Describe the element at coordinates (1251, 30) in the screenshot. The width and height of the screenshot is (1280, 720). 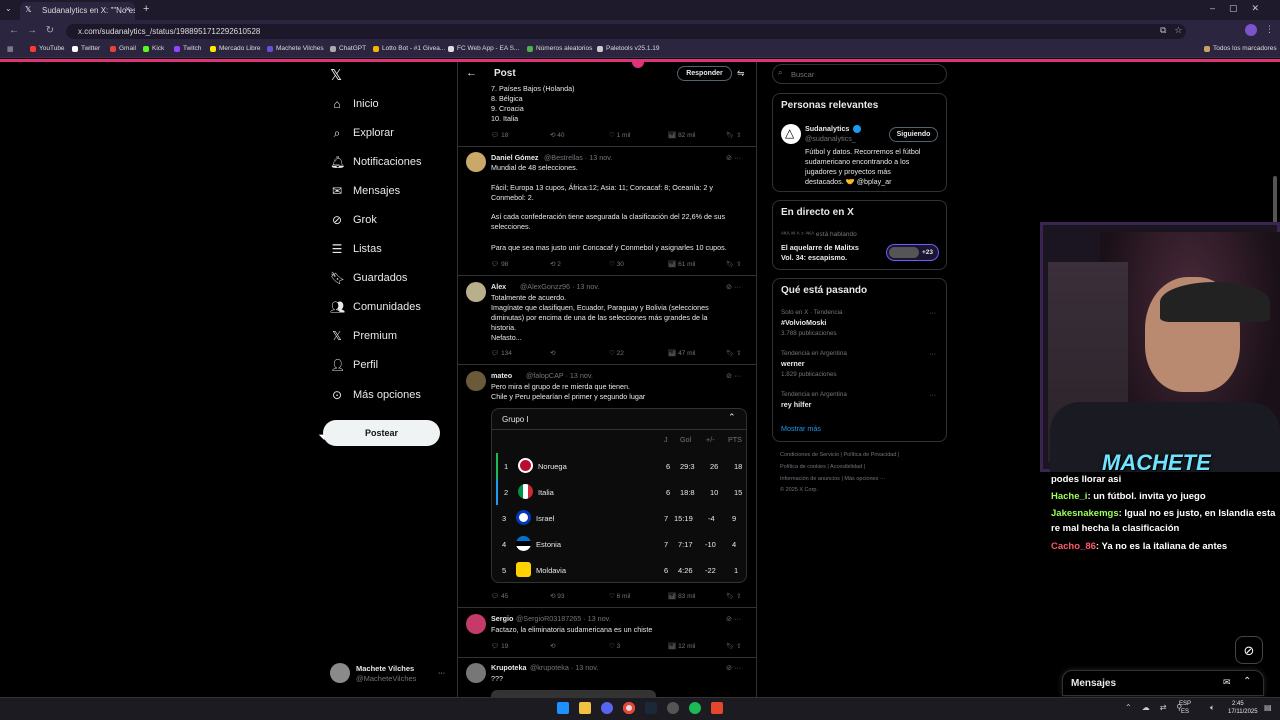
I see `profile-avatar` at that location.